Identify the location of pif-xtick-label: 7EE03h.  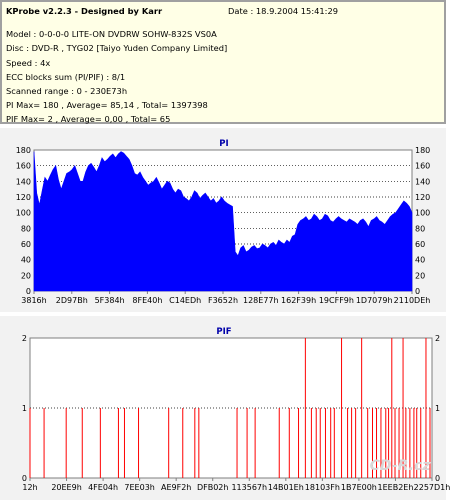
(139, 487).